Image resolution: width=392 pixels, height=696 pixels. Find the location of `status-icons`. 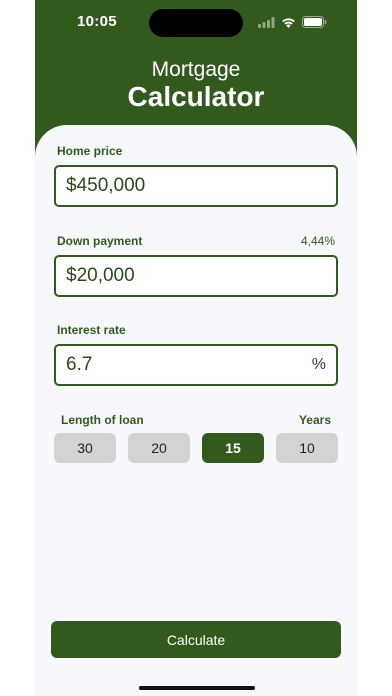

status-icons is located at coordinates (292, 24).